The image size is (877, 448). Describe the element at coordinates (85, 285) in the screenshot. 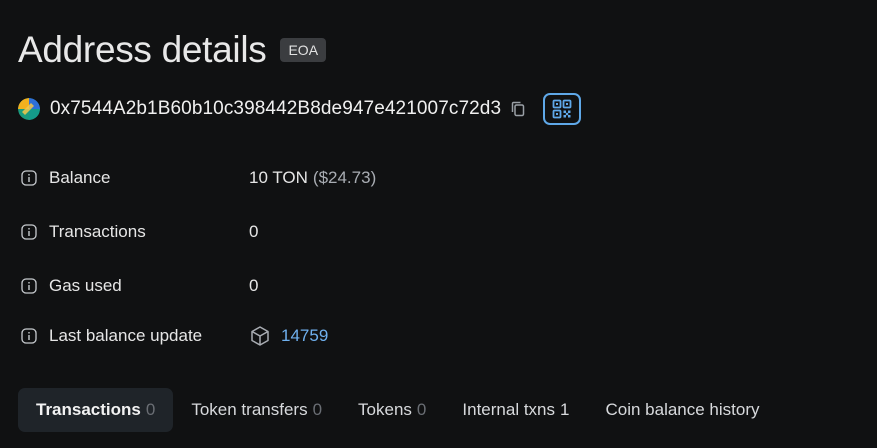

I see `gas-used-label: Gas used` at that location.